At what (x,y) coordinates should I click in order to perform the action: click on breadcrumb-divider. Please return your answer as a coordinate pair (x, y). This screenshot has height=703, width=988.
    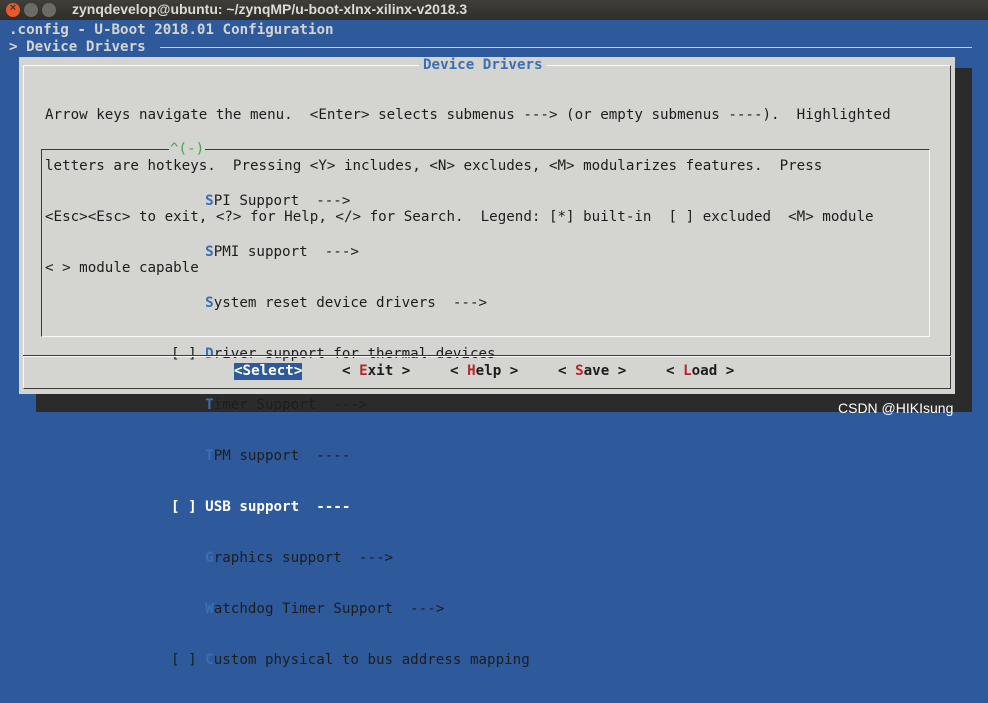
    Looking at the image, I should click on (566, 47).